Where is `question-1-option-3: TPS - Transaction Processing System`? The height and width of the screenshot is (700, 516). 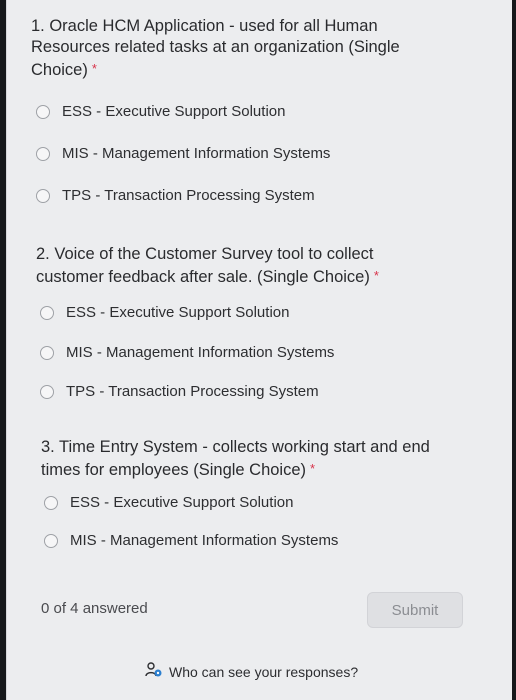 question-1-option-3: TPS - Transaction Processing System is located at coordinates (175, 195).